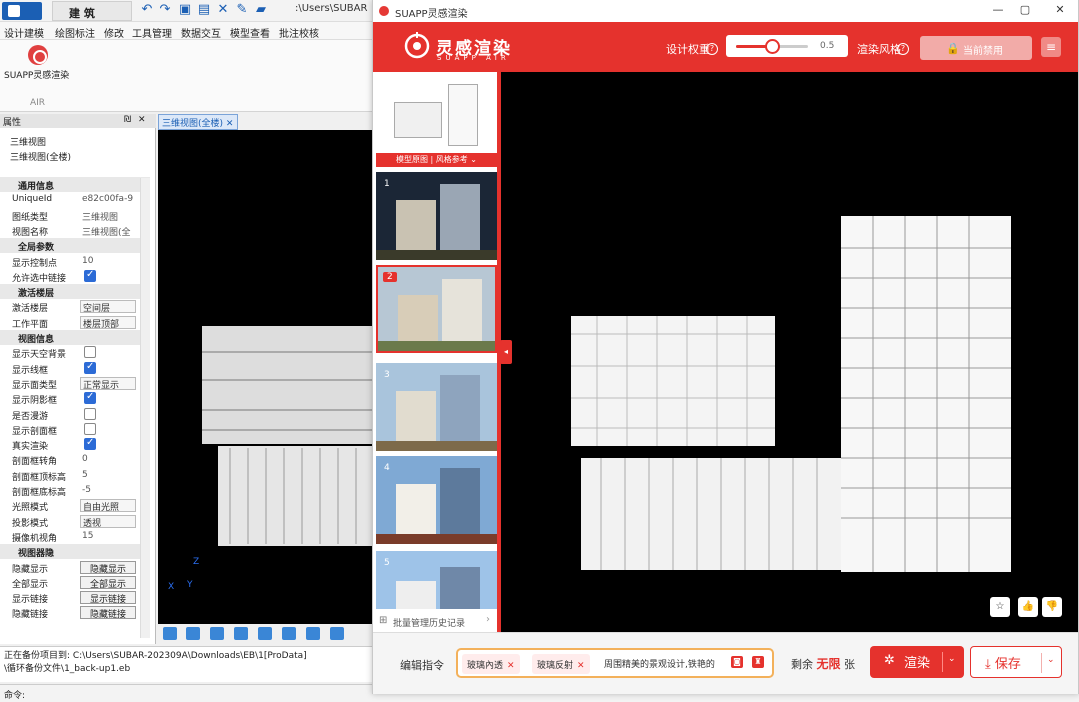  I want to click on property-value: -5, so click(86, 490).